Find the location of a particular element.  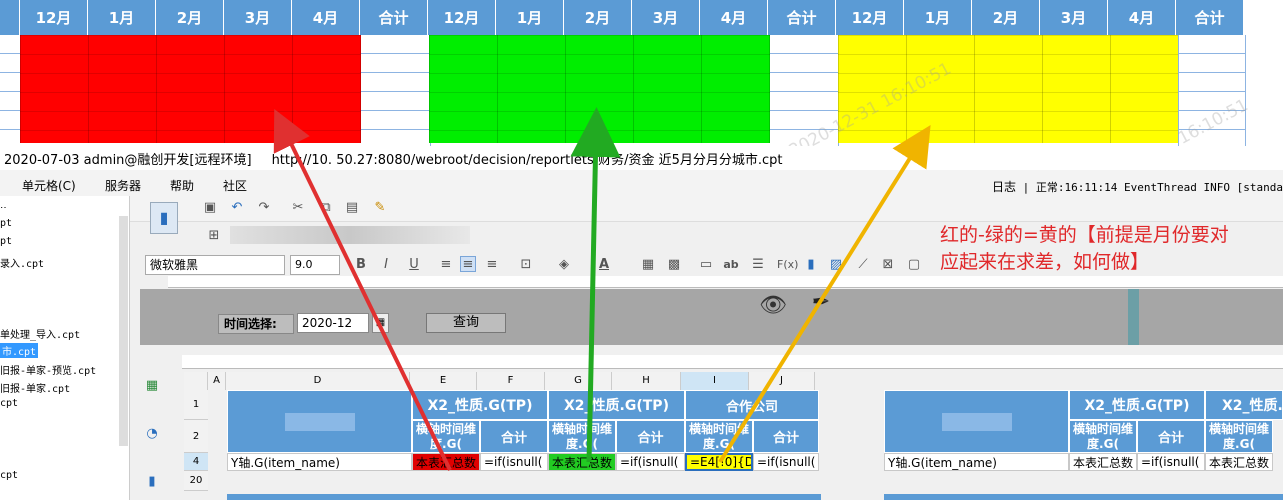

text-icon: ab is located at coordinates (731, 265).